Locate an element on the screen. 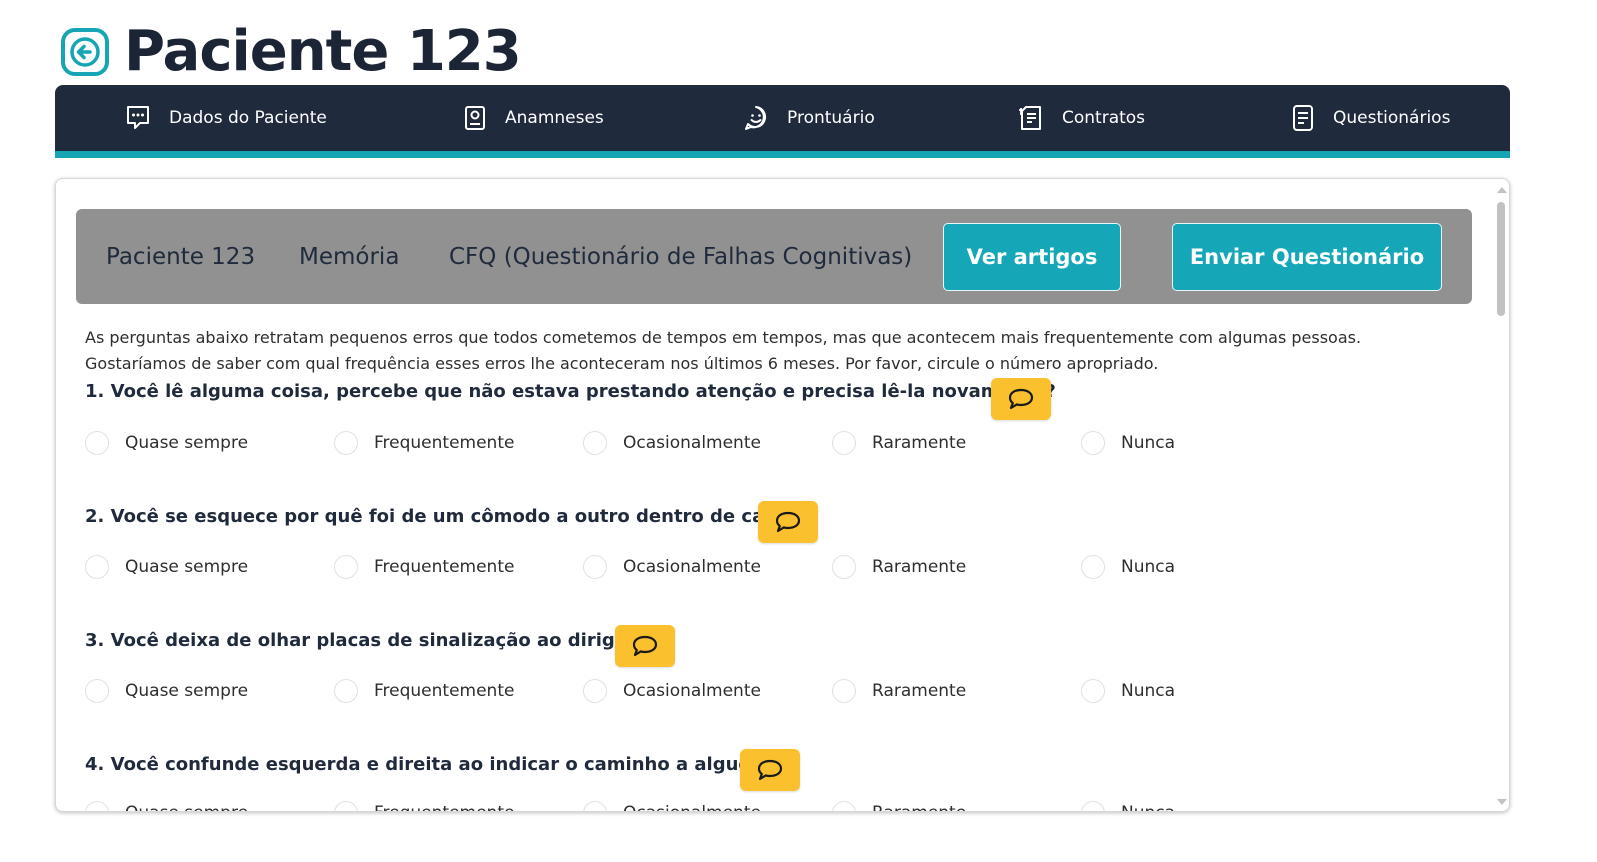 This screenshot has height=862, width=1597. view-articles-button: Ver artigos is located at coordinates (1032, 257).